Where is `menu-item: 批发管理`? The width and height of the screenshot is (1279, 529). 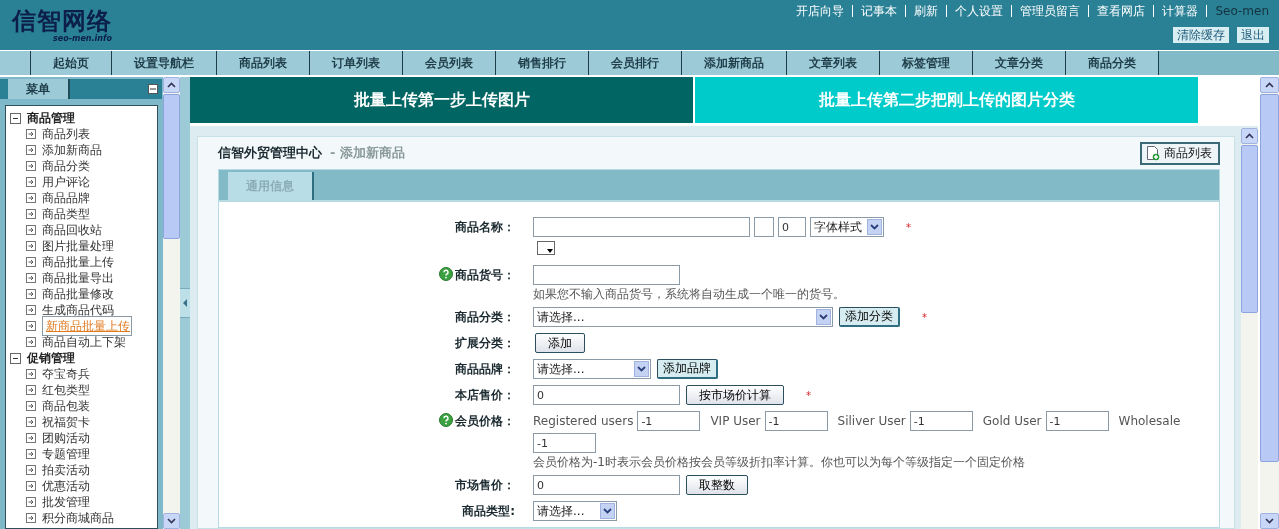 menu-item: 批发管理 is located at coordinates (66, 502).